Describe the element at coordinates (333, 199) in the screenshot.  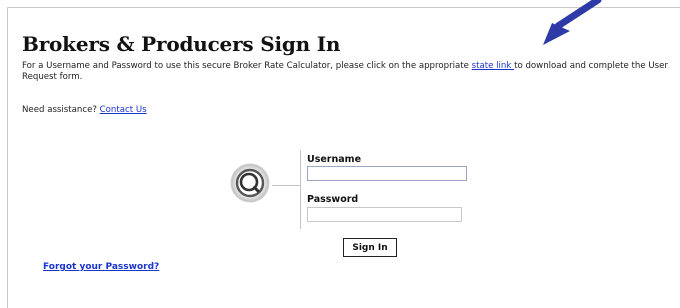
I see `password-label: Password` at that location.